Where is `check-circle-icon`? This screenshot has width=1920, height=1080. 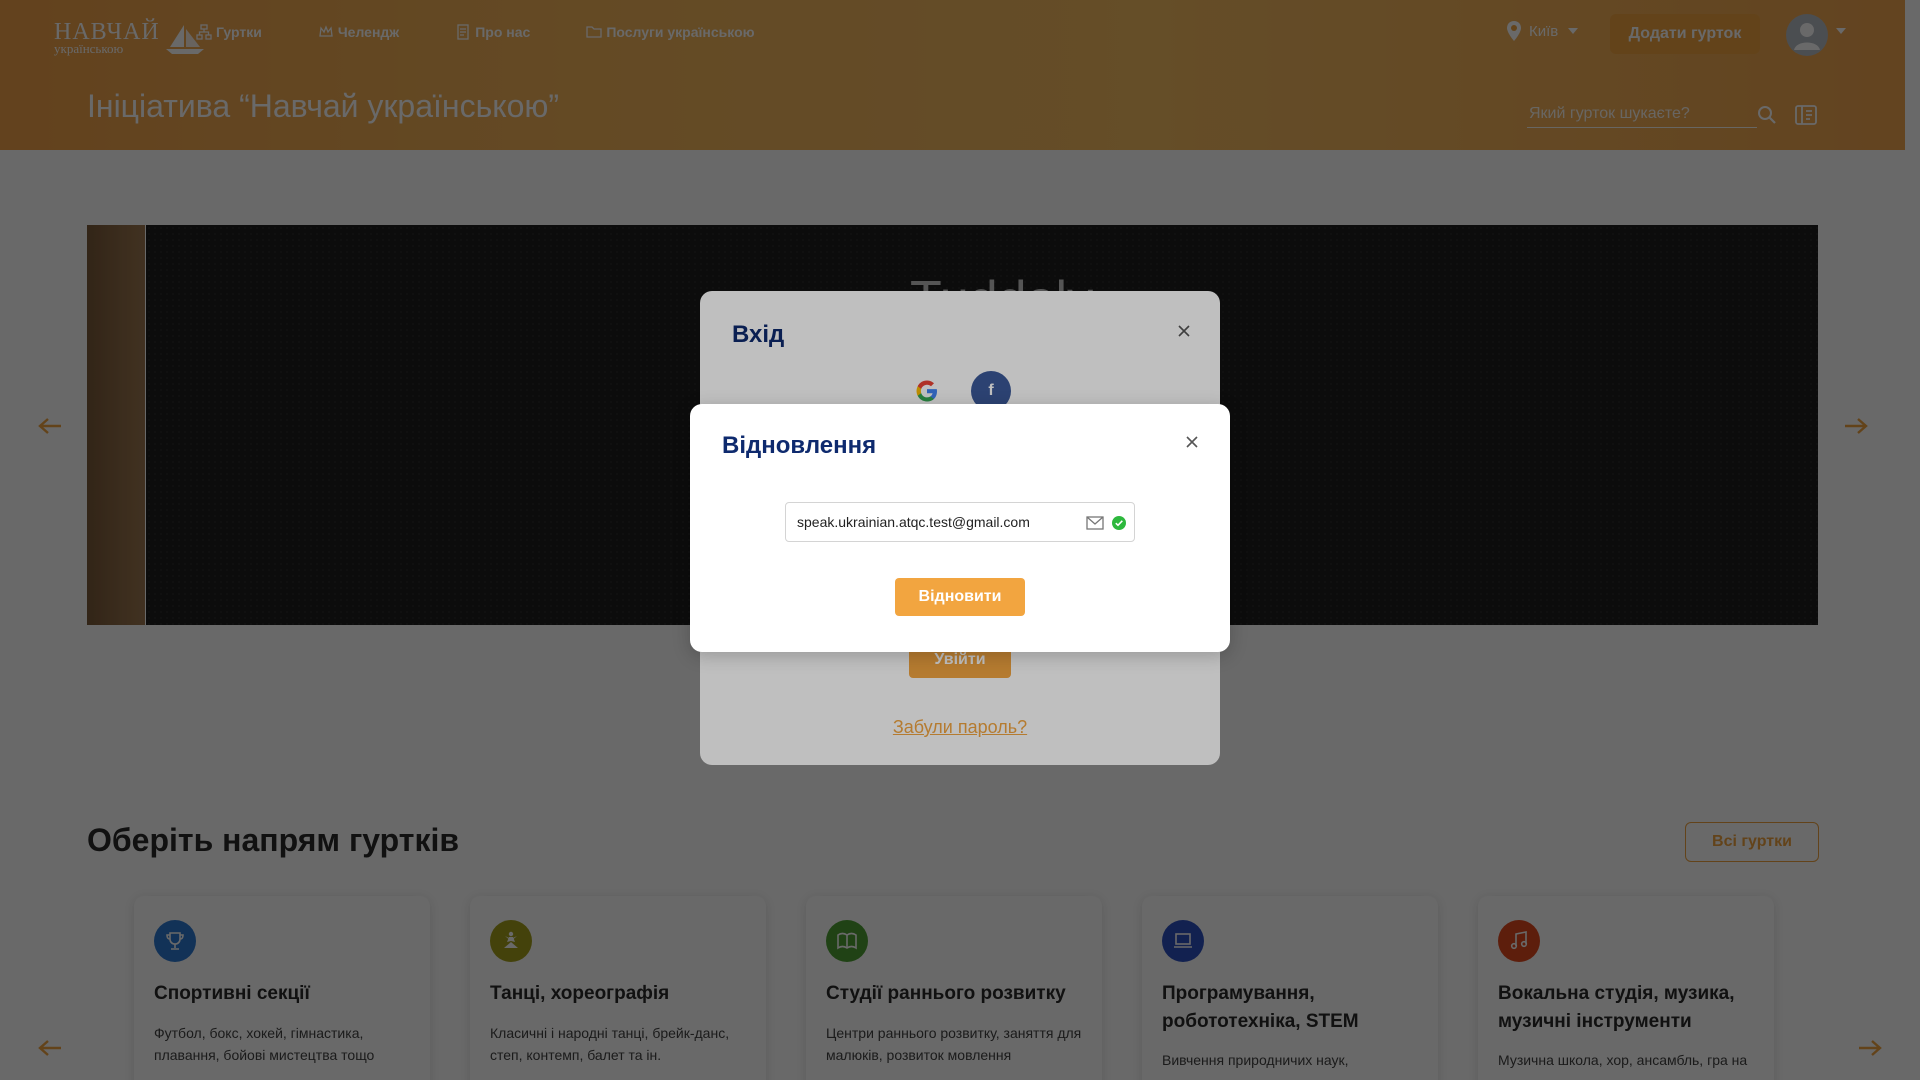 check-circle-icon is located at coordinates (1119, 523).